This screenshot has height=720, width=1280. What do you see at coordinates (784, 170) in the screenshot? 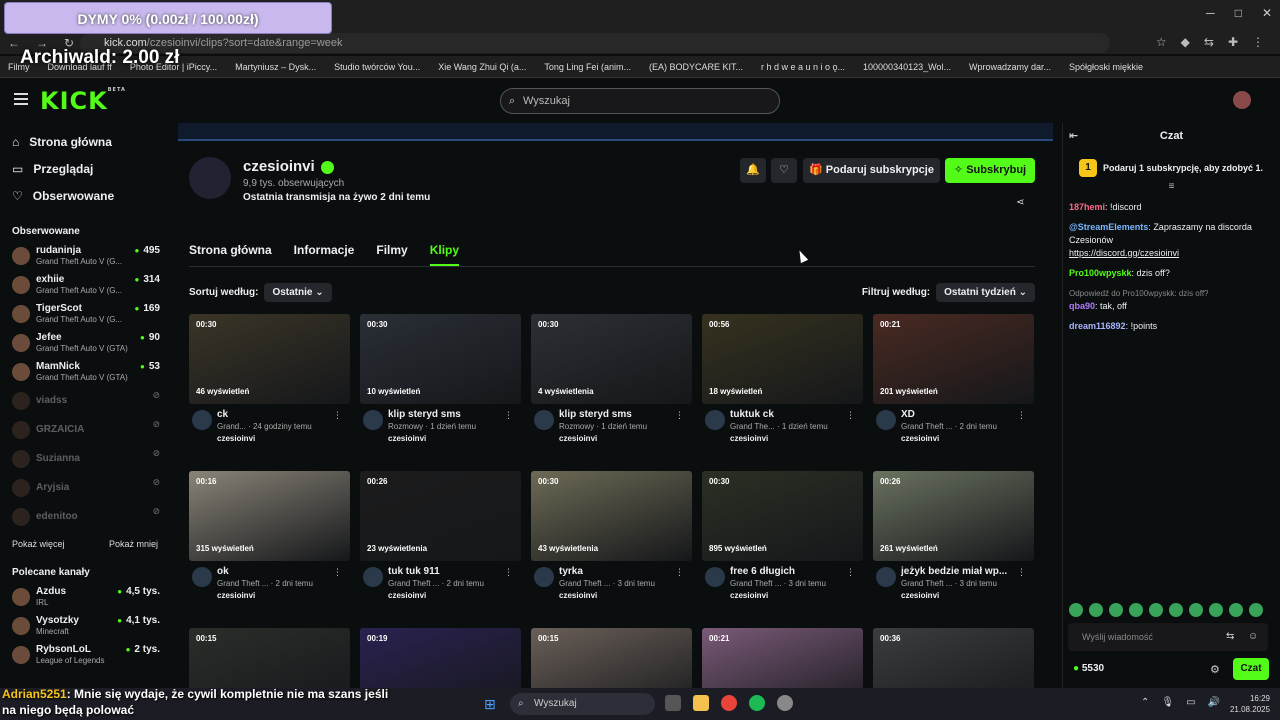
I see `follow-heart-icon: ♡` at bounding box center [784, 170].